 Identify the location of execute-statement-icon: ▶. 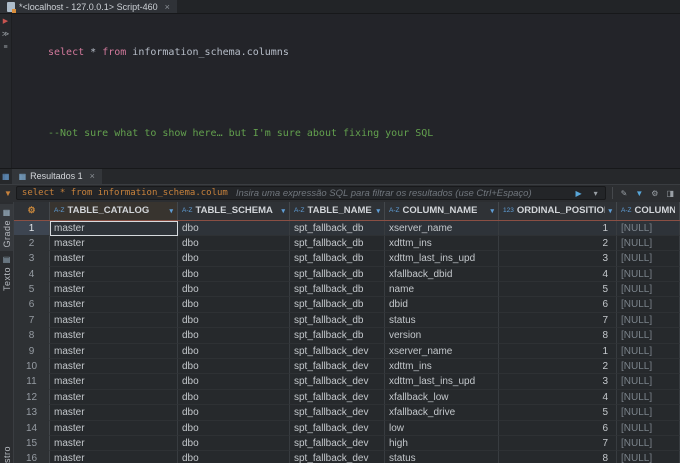
(5, 21).